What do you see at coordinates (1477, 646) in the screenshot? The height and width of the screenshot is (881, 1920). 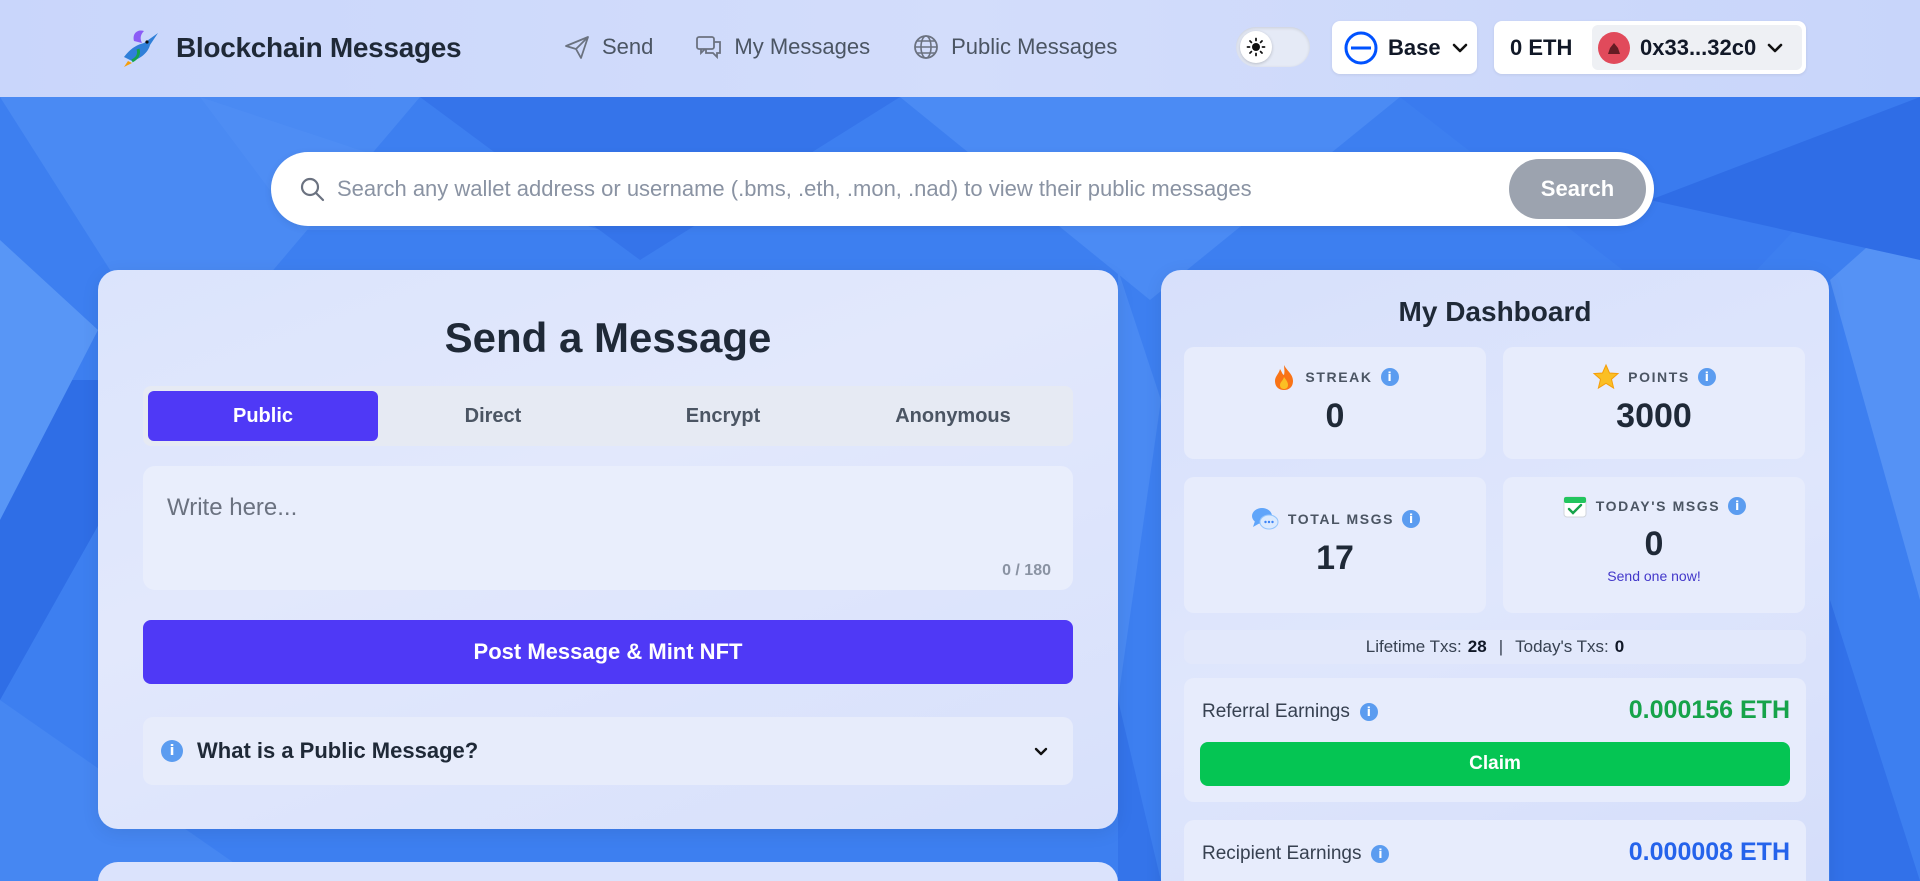 I see `lifetime-value: 28` at bounding box center [1477, 646].